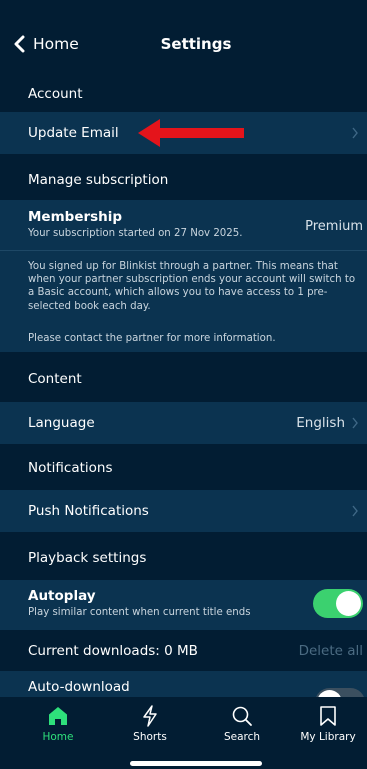 The width and height of the screenshot is (367, 769). I want to click on tab-home: Home, so click(58, 725).